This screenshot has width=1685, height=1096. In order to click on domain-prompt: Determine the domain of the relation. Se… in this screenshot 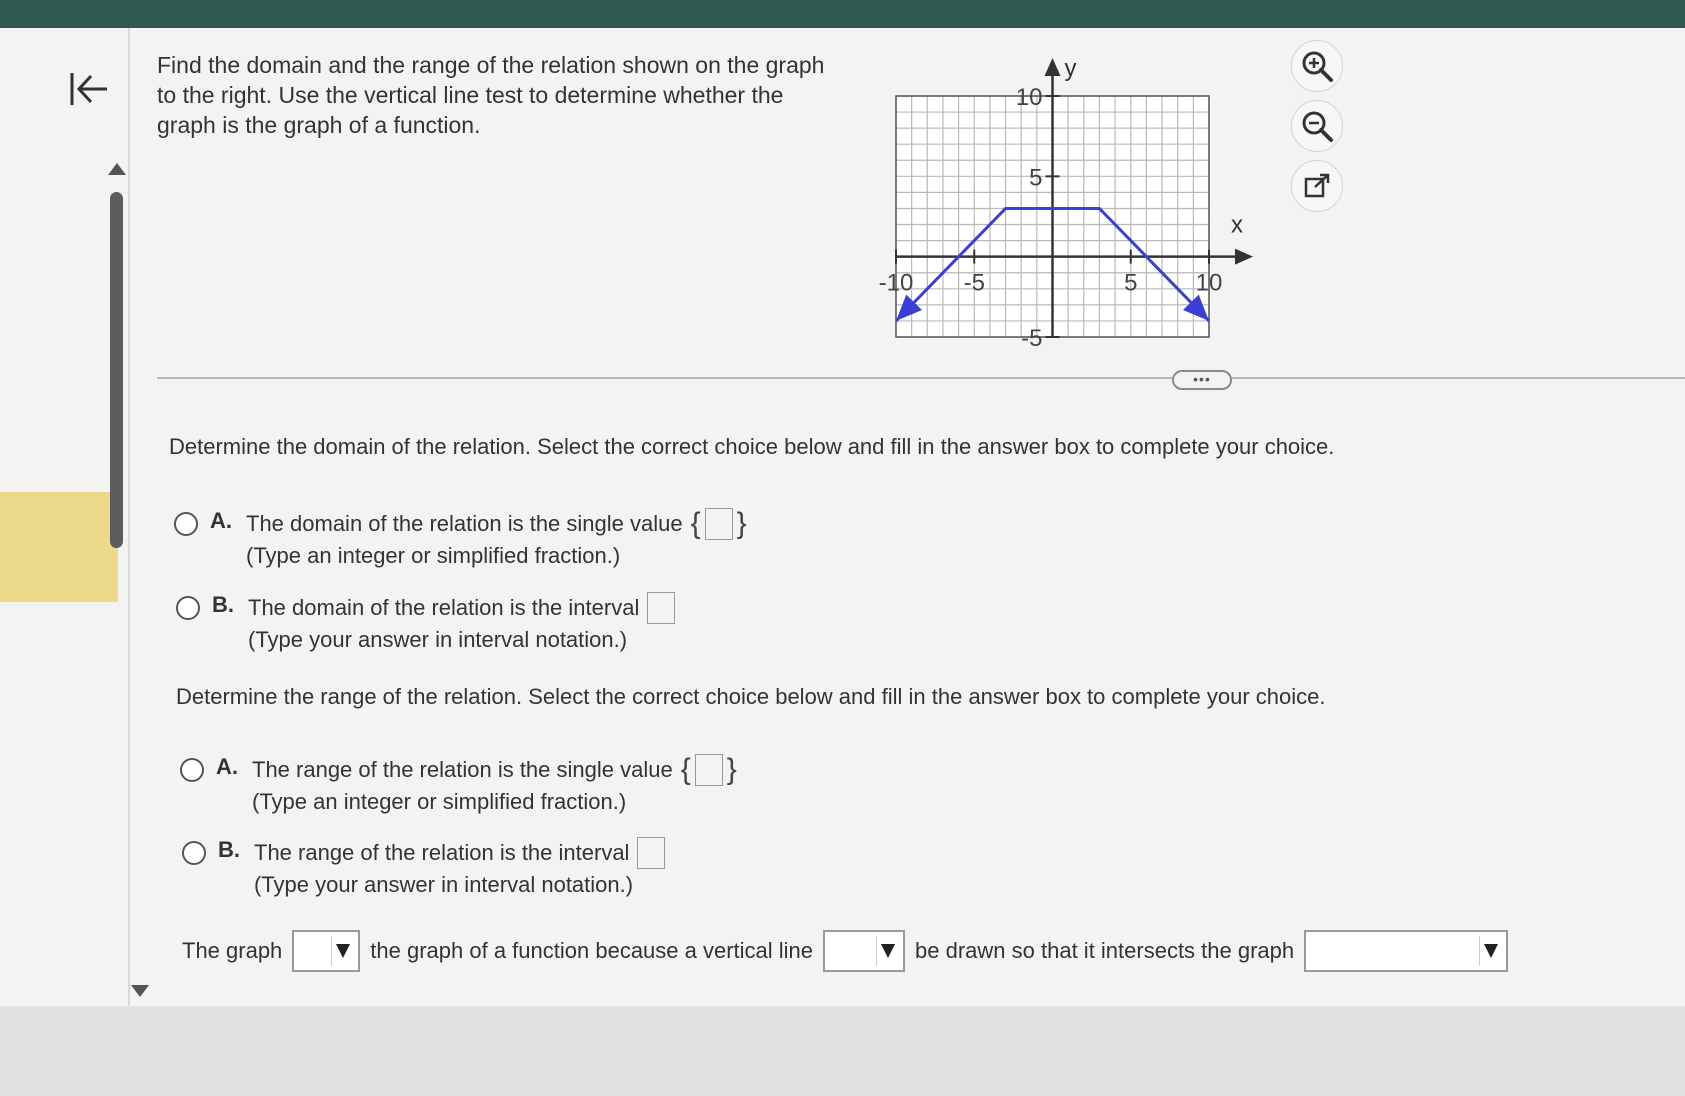, I will do `click(752, 446)`.